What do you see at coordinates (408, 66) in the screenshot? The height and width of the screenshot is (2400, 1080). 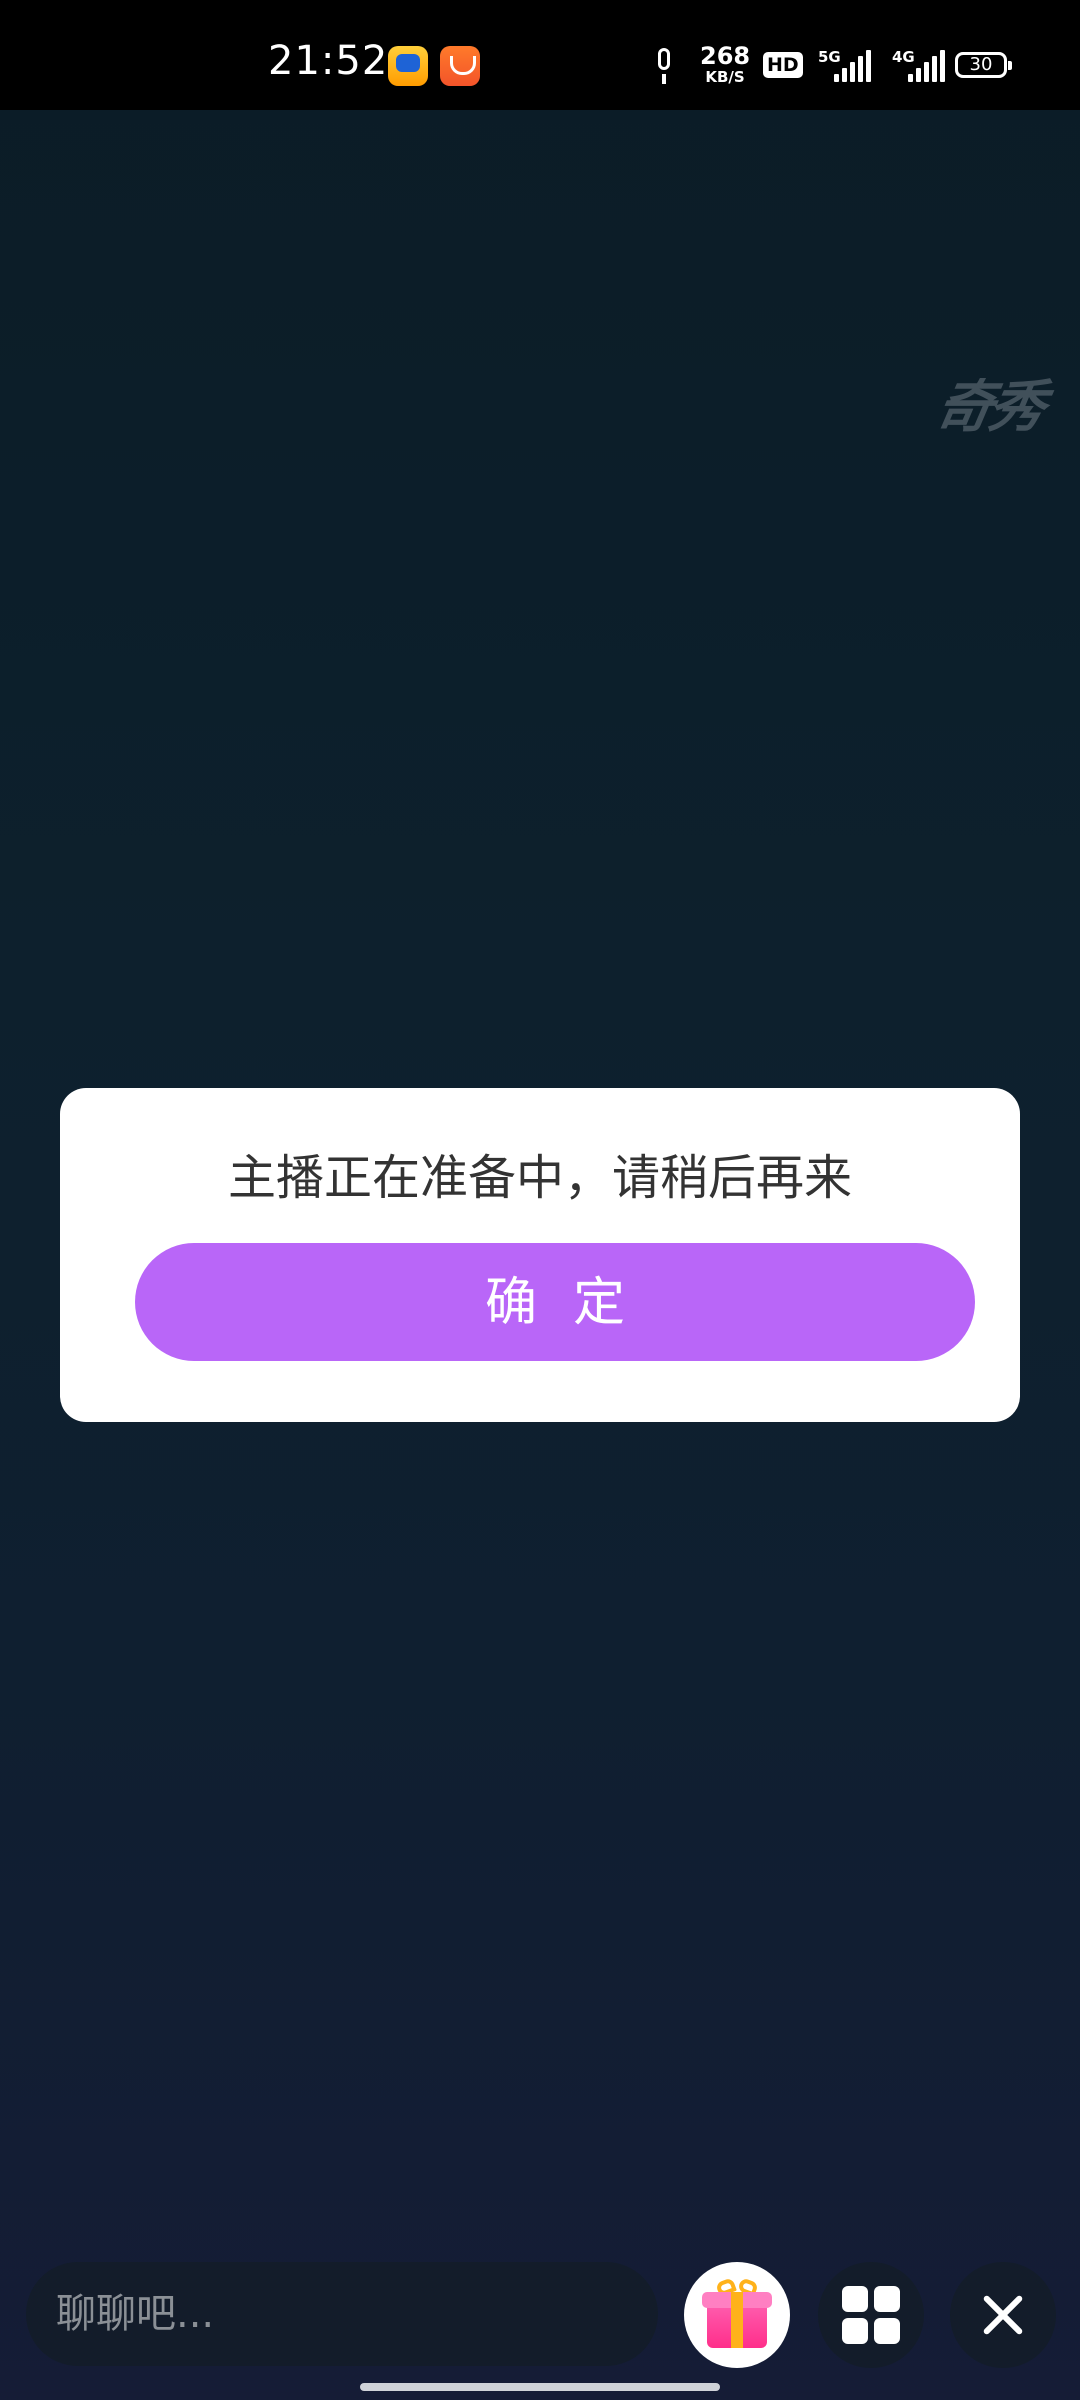 I see `video-app-icon` at bounding box center [408, 66].